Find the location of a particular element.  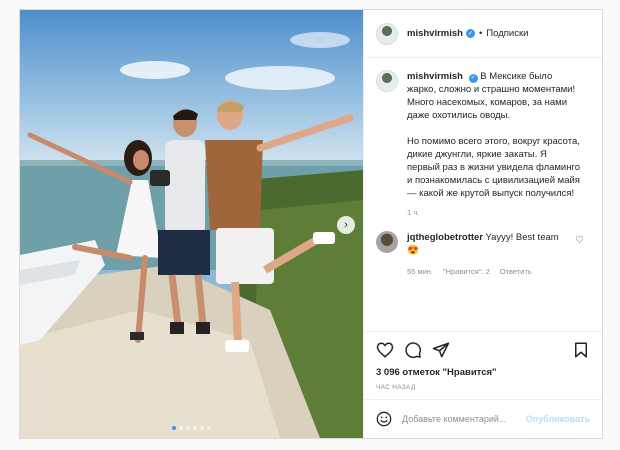

share-icon is located at coordinates (441, 350).